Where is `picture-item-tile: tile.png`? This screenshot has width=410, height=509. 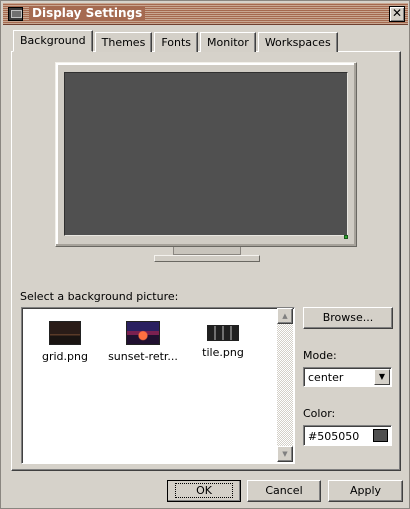
picture-item-tile: tile.png is located at coordinates (223, 340).